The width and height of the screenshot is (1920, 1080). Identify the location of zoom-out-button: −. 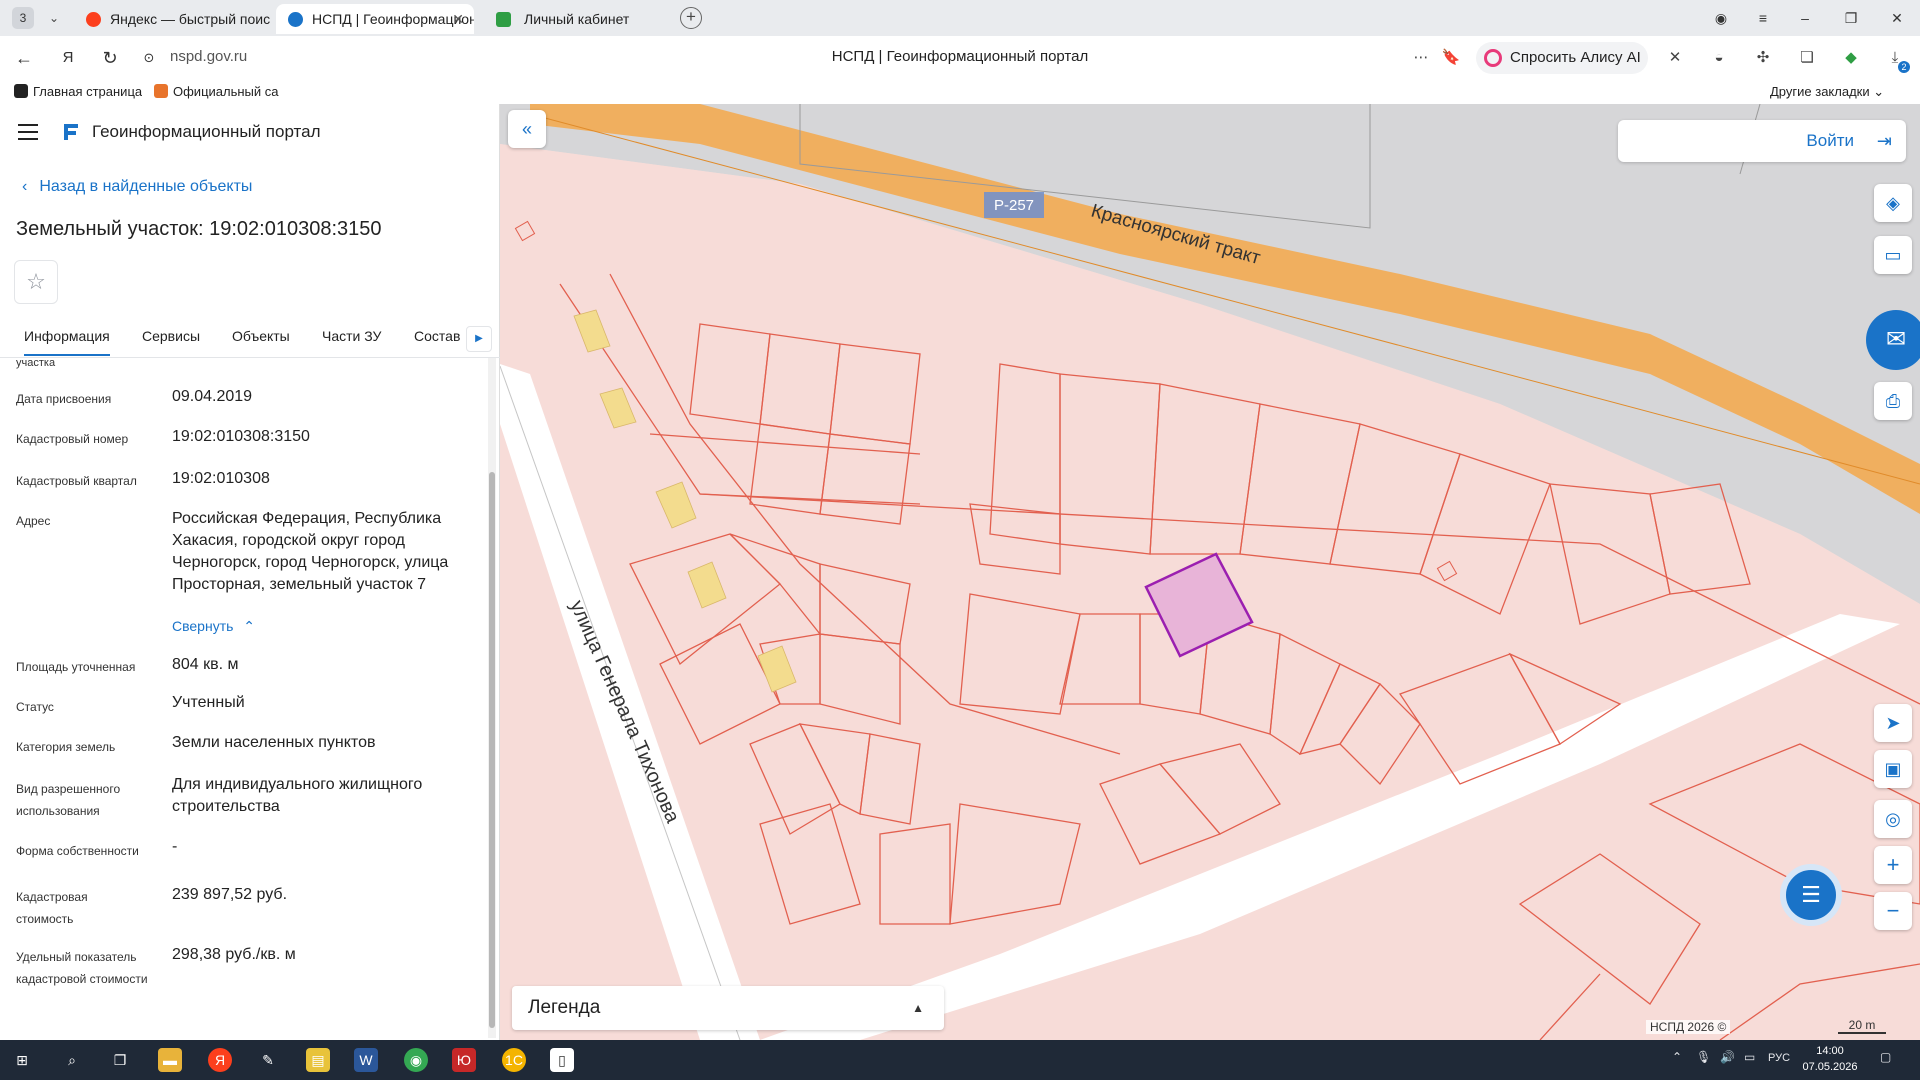
(1893, 911).